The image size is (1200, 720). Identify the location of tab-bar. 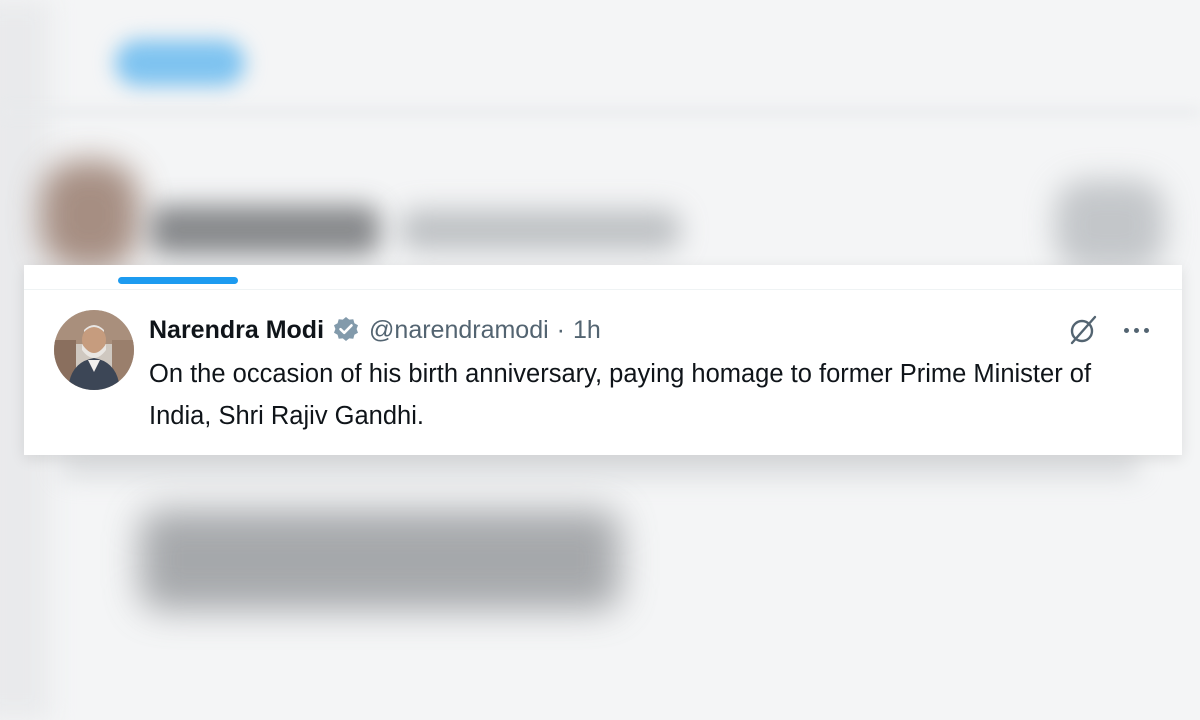
(603, 277).